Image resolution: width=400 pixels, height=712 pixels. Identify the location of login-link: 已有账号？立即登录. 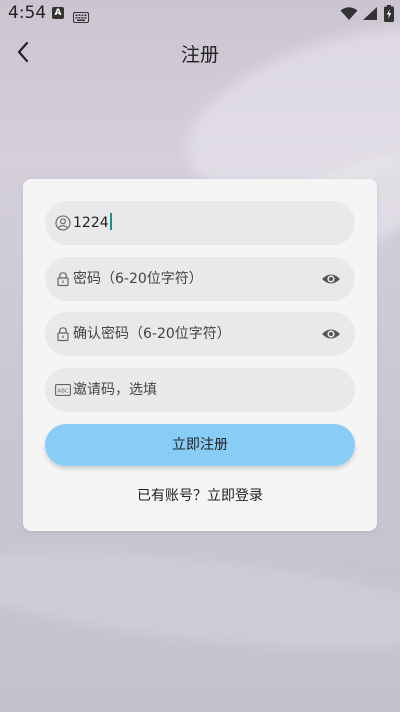
(200, 495).